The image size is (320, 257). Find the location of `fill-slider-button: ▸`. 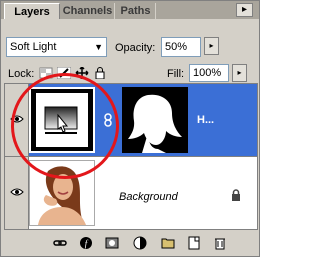

fill-slider-button: ▸ is located at coordinates (239, 73).